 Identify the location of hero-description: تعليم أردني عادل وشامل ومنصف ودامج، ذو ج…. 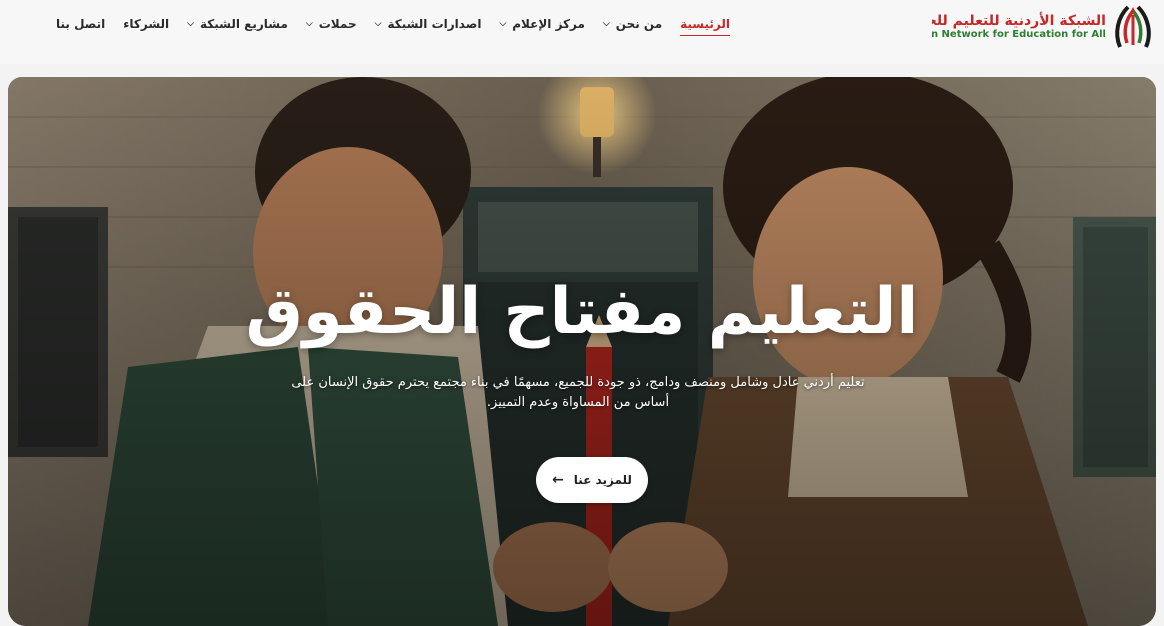
(578, 392).